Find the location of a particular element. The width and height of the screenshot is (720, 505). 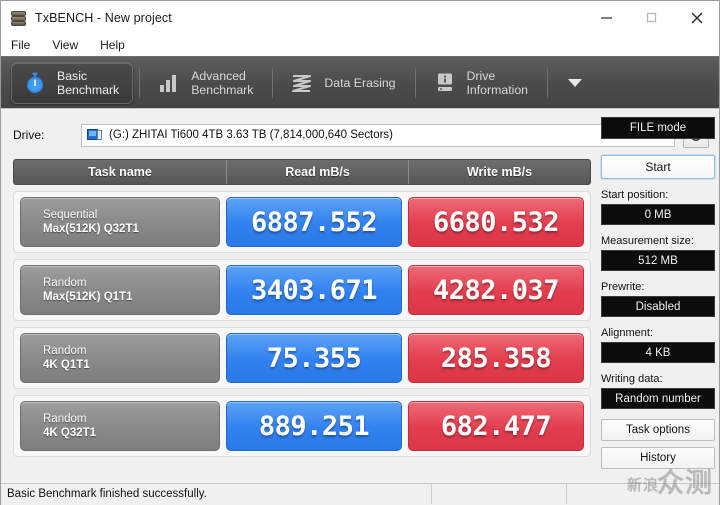

write-value: 6680.532 is located at coordinates (496, 222).